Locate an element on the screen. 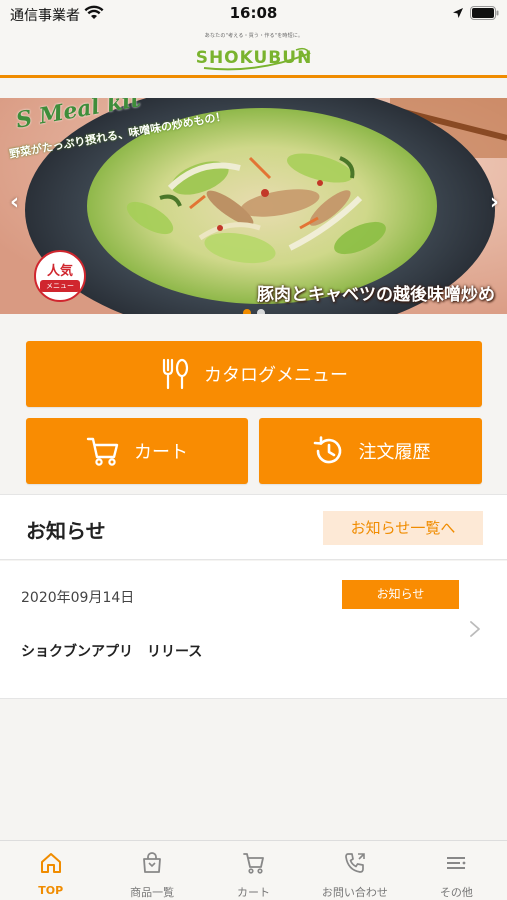 This screenshot has height=900, width=507. notices-view-all-button: お知らせ一覧へ is located at coordinates (403, 528).